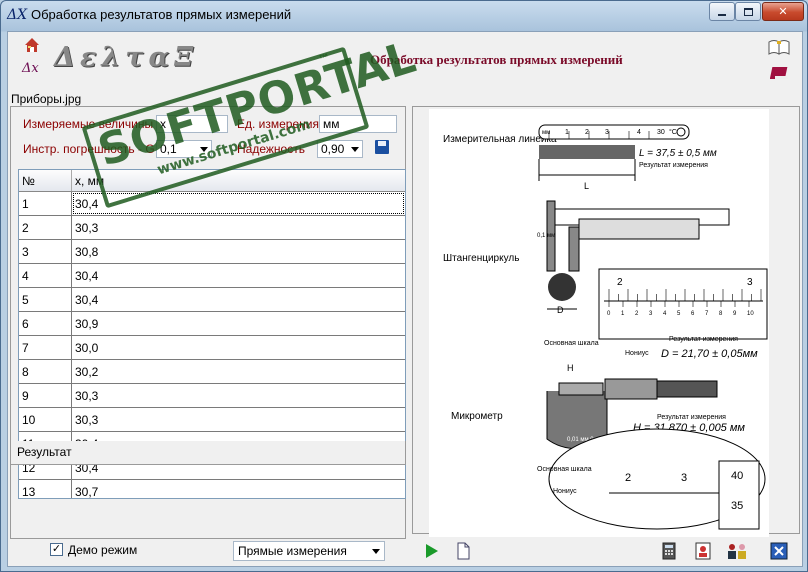 The height and width of the screenshot is (572, 808). Describe the element at coordinates (781, 73) in the screenshot. I see `red-book-icon` at that location.